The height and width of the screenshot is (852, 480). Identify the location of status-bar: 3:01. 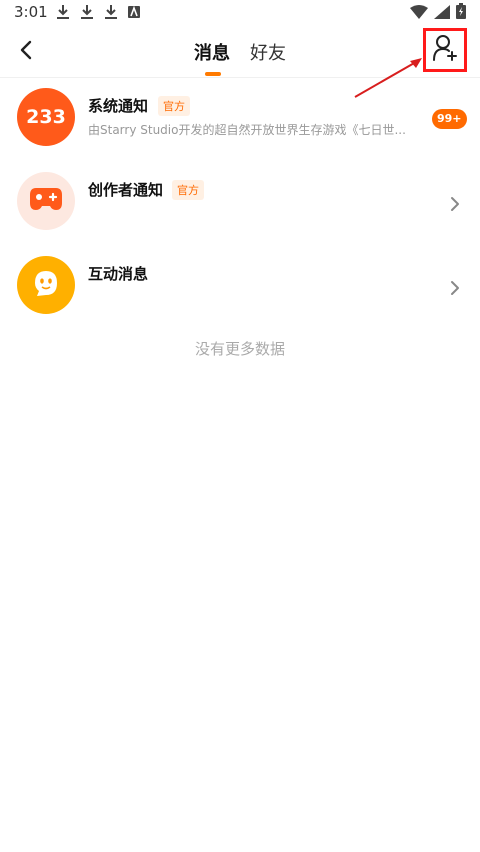
(240, 13).